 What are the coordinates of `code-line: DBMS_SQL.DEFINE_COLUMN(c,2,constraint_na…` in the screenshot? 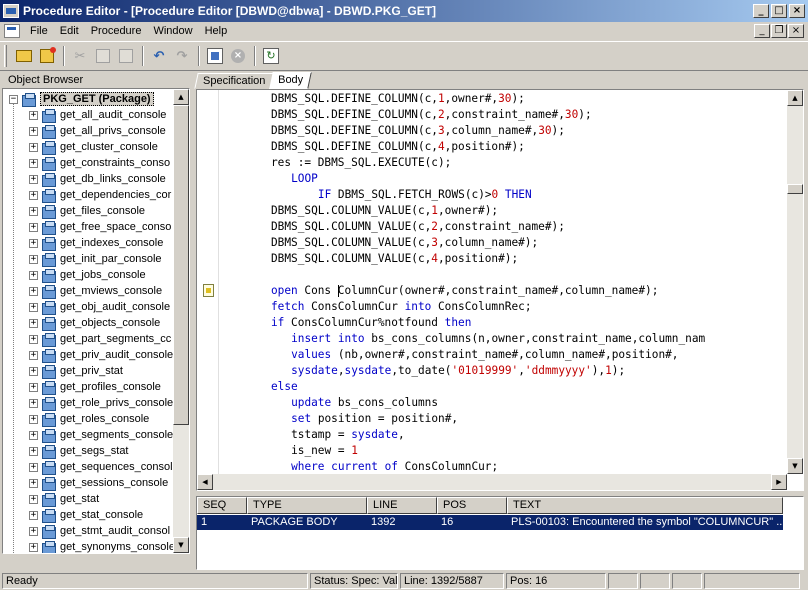 It's located at (431, 115).